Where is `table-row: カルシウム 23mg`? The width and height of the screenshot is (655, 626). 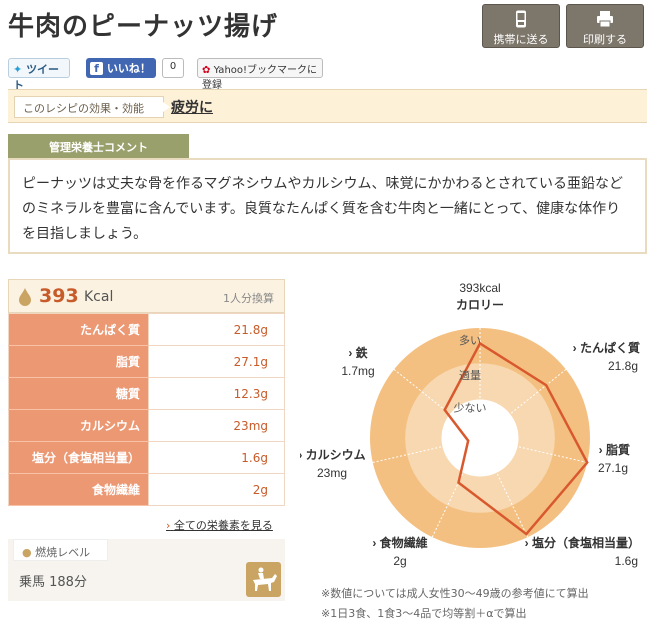 table-row: カルシウム 23mg is located at coordinates (146, 425).